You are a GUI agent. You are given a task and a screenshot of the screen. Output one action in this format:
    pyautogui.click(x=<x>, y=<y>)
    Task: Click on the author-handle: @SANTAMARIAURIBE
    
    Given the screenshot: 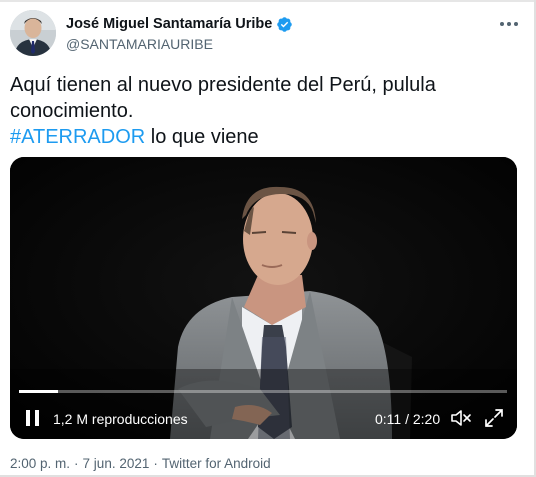 What is the action you would take?
    pyautogui.click(x=139, y=44)
    